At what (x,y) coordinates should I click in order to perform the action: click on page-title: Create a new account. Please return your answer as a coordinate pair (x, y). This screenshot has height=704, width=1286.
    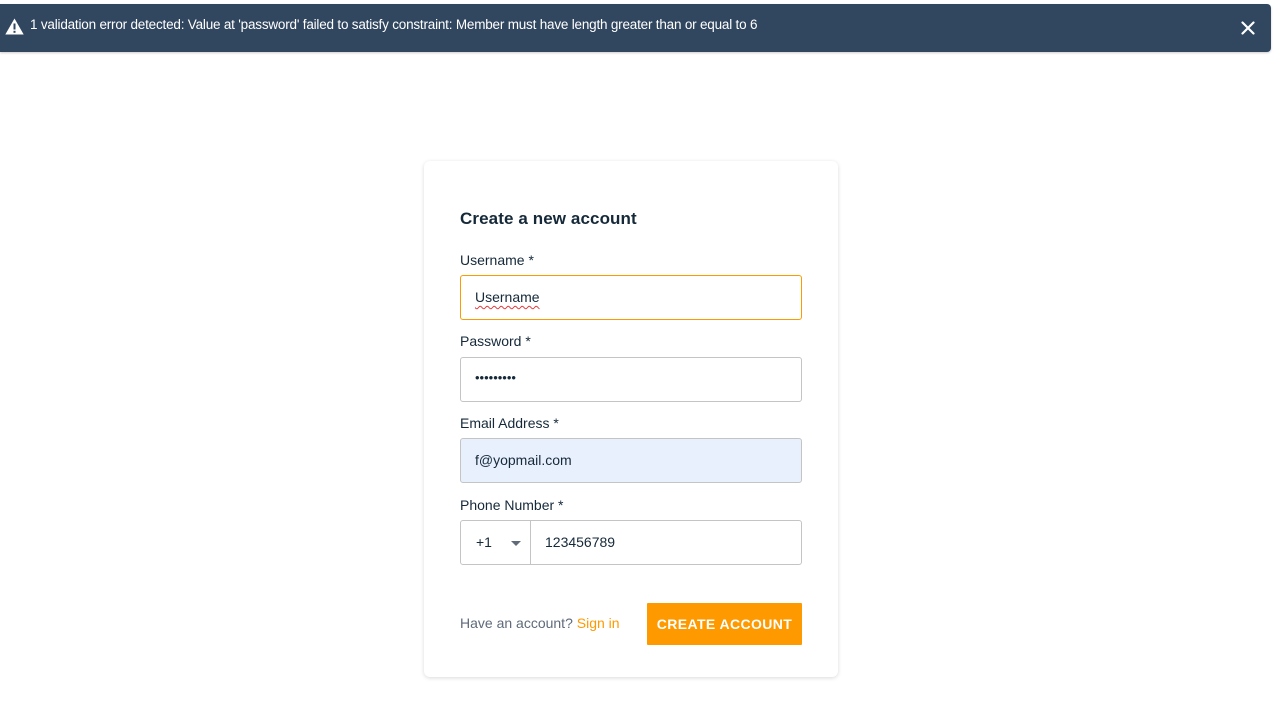
    Looking at the image, I should click on (548, 218).